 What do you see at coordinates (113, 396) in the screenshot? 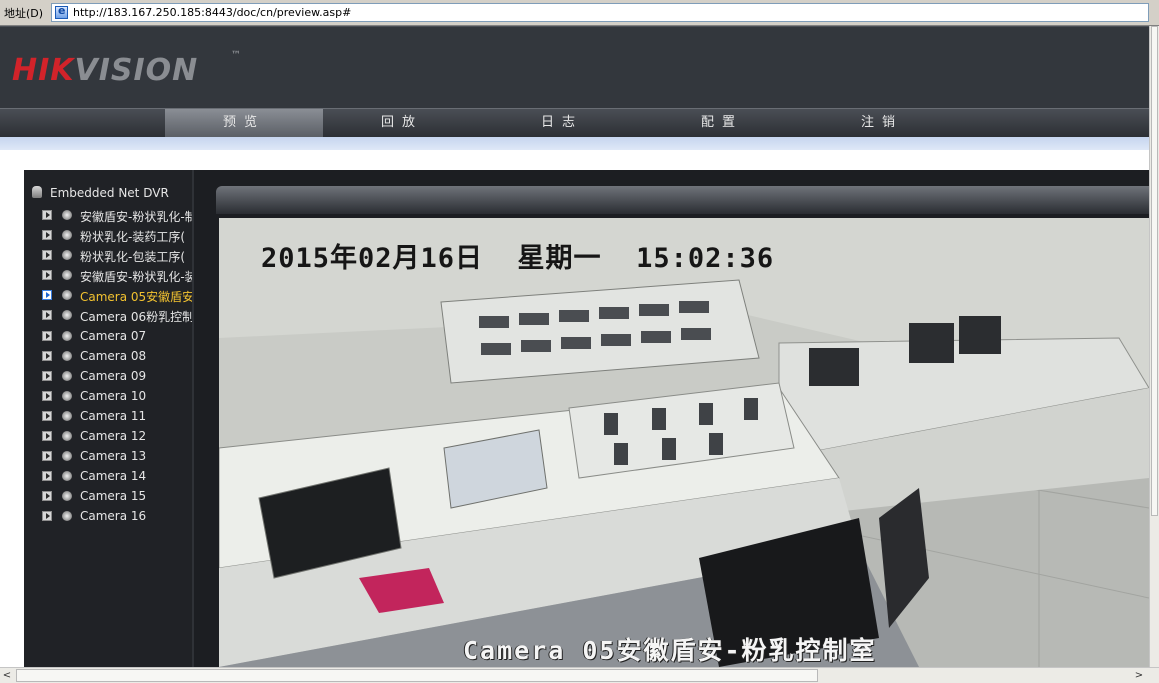
I see `tree-item-label: Camera 10` at bounding box center [113, 396].